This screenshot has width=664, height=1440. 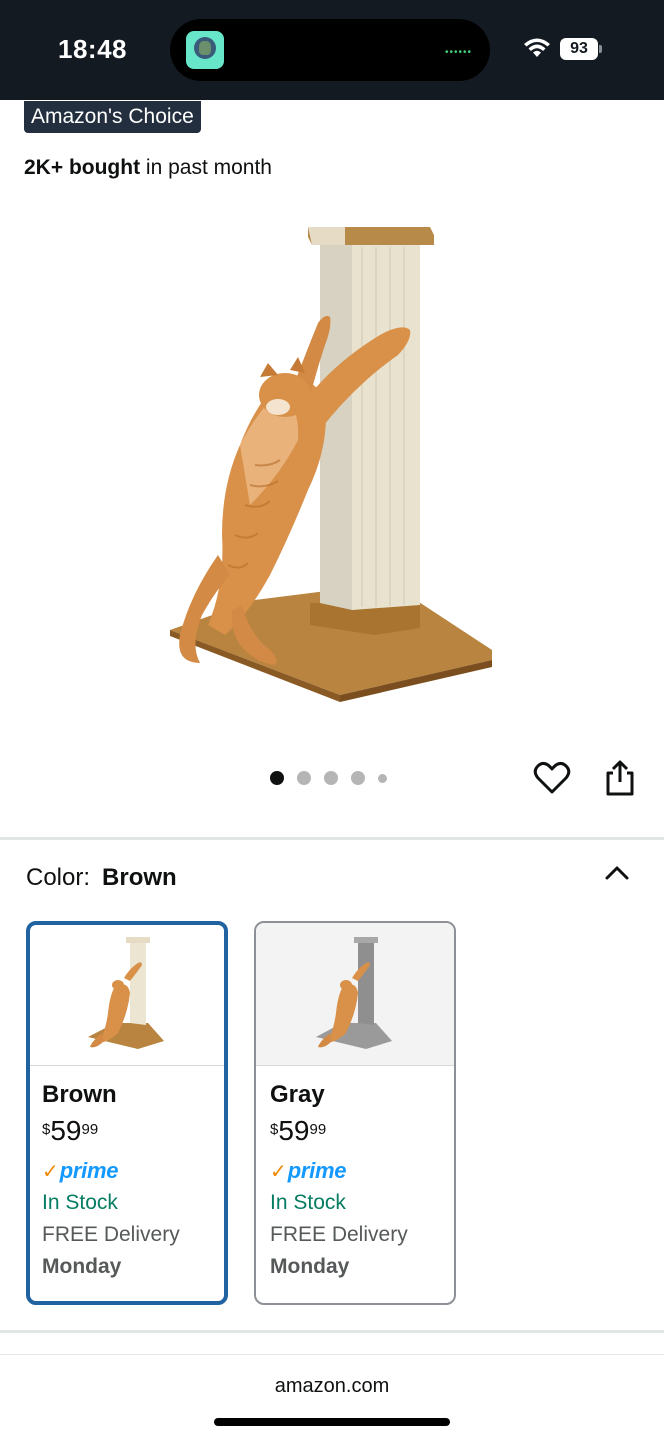 I want to click on url-text: amazon.com, so click(x=332, y=1386).